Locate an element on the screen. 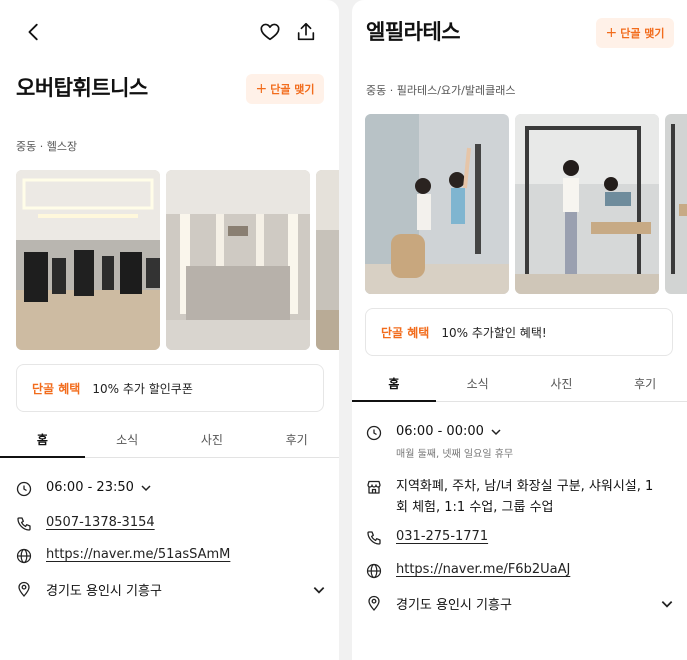 The image size is (687, 660). amenities-line-1: 지역화폐, 주차, 남/녀 화장실 구분, 샤워시설, 1 is located at coordinates (525, 486).